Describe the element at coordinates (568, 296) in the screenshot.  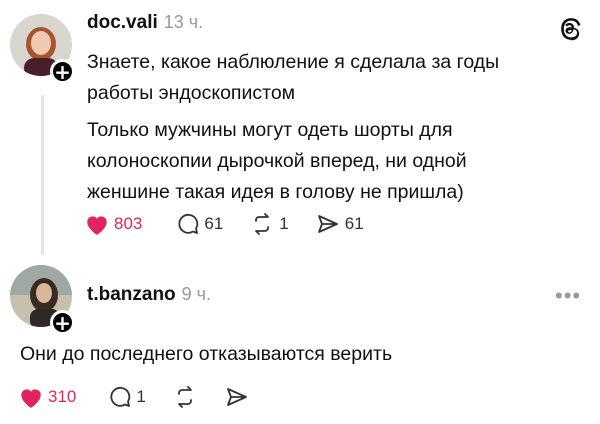
I see `more-icon: •••` at that location.